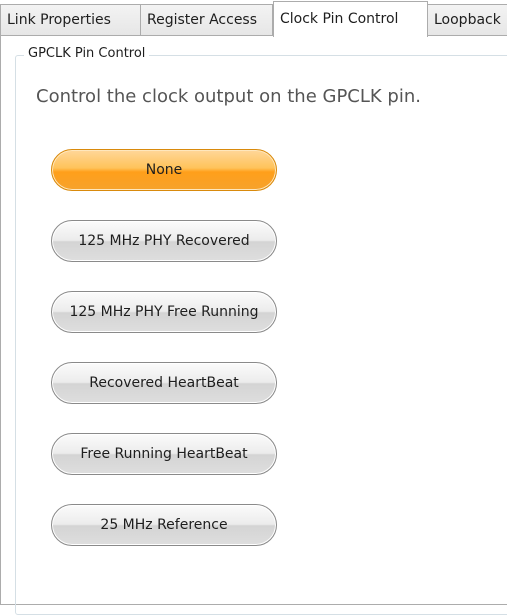 This screenshot has height=615, width=507. I want to click on phy-recovered-button: 125 MHz PHY Recovered, so click(164, 241).